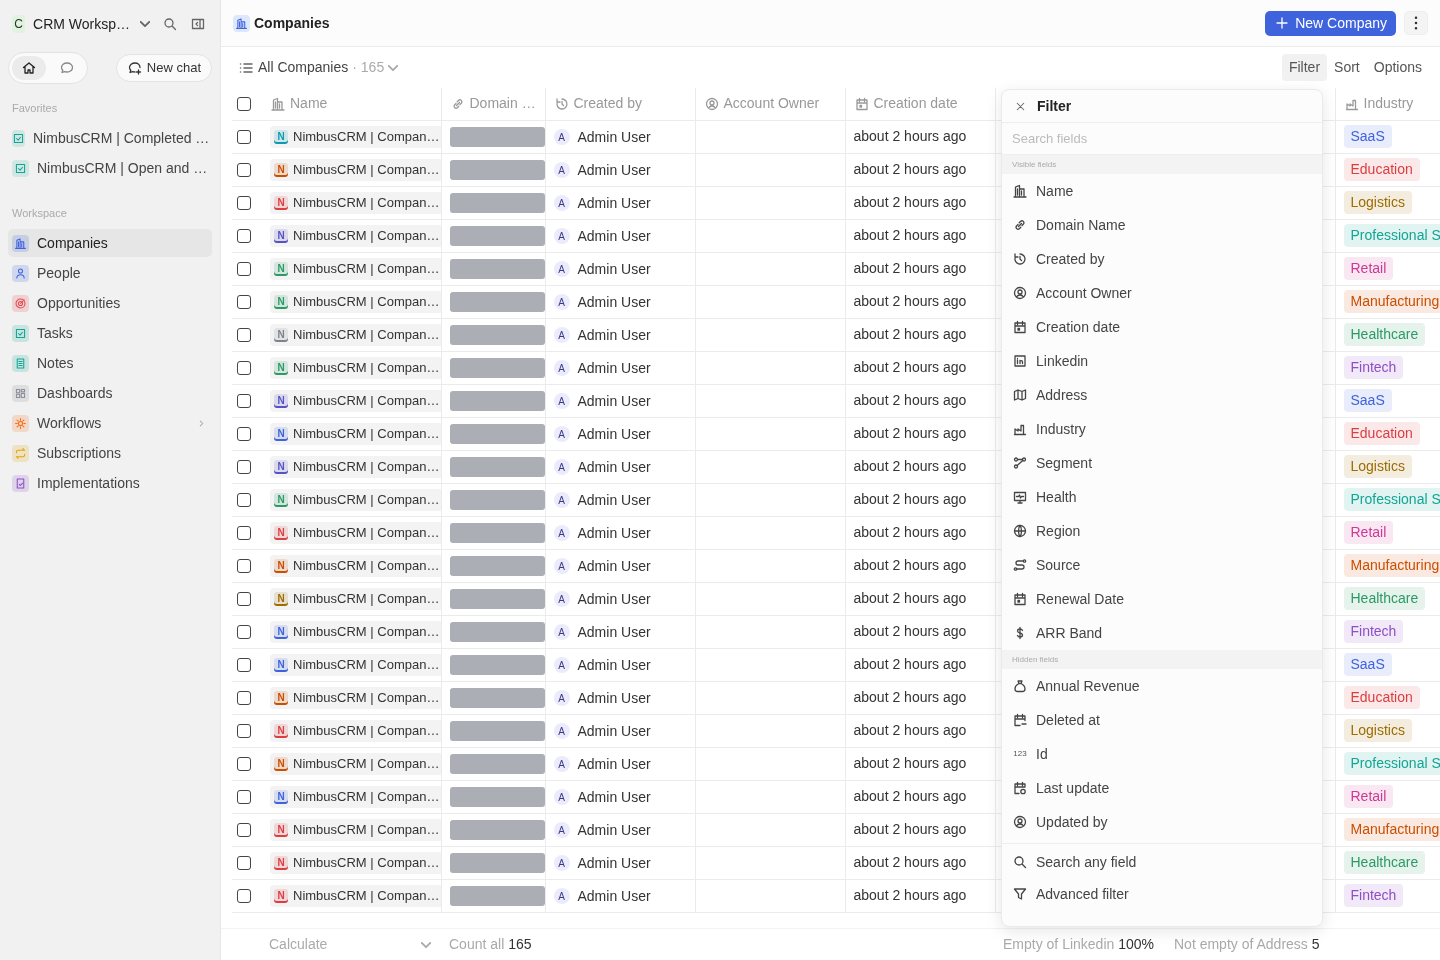 The image size is (1440, 960). What do you see at coordinates (1162, 259) in the screenshot?
I see `field-option: Created by` at bounding box center [1162, 259].